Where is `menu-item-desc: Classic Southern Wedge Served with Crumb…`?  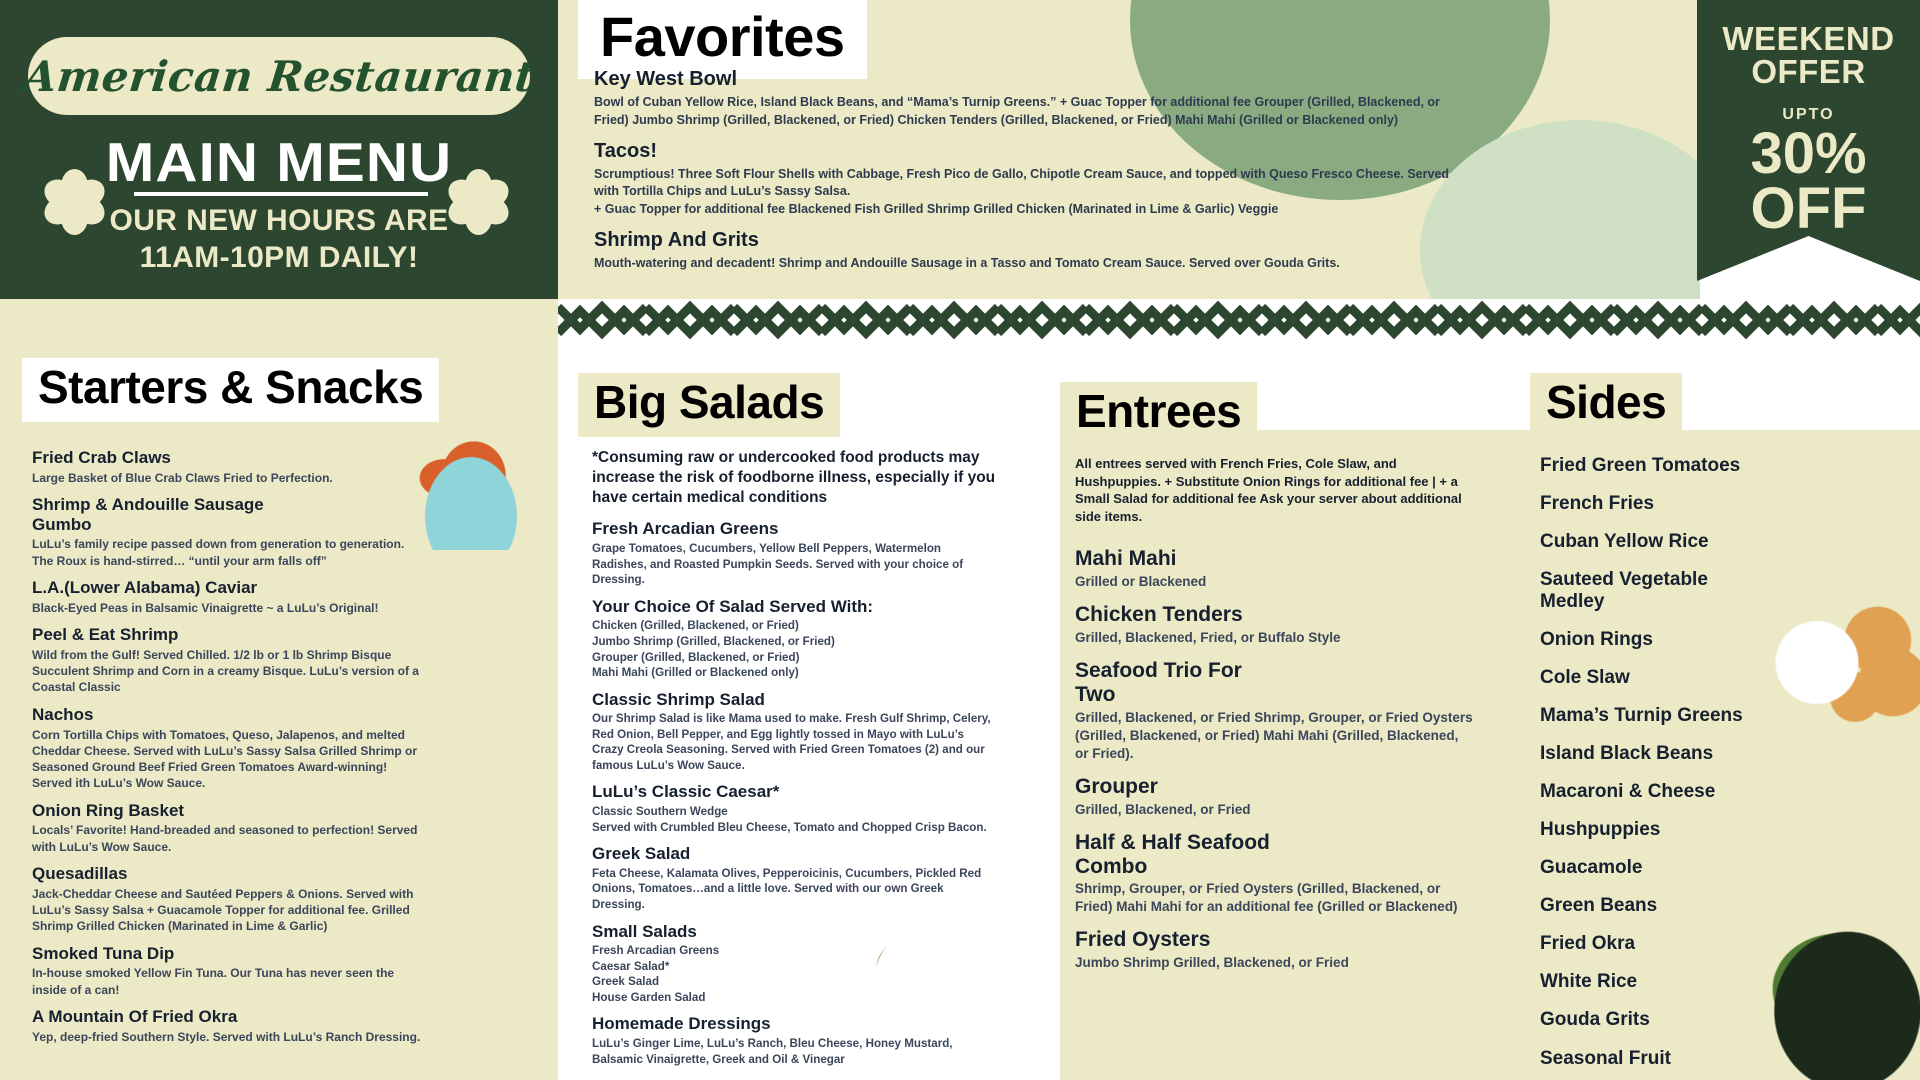
menu-item-desc: Classic Southern Wedge Served with Crumb… is located at coordinates (789, 819).